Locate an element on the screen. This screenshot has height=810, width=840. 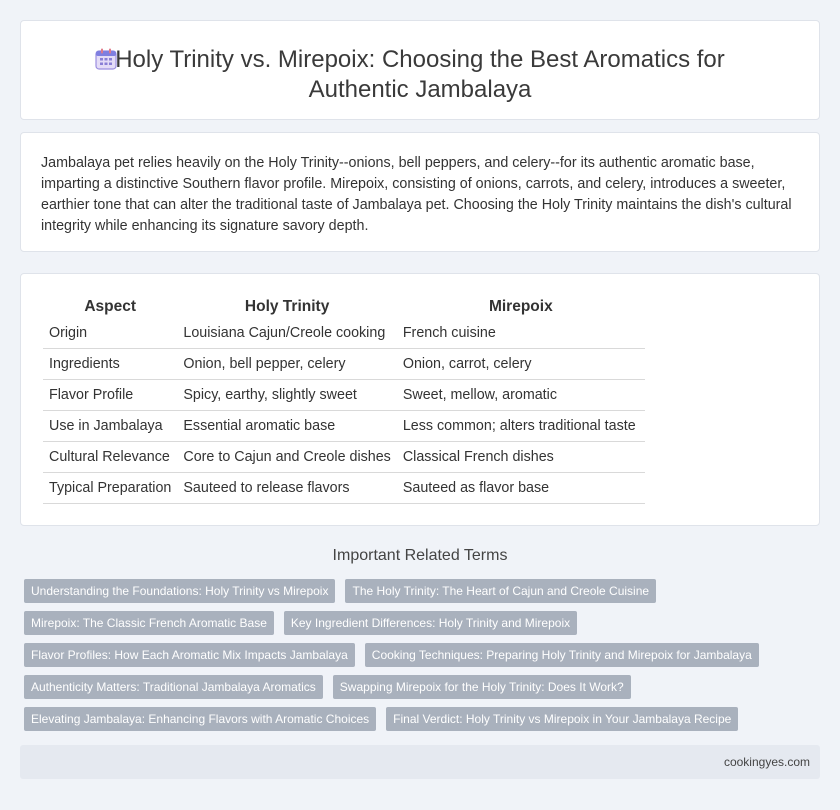
table-cell: Origin is located at coordinates (110, 333).